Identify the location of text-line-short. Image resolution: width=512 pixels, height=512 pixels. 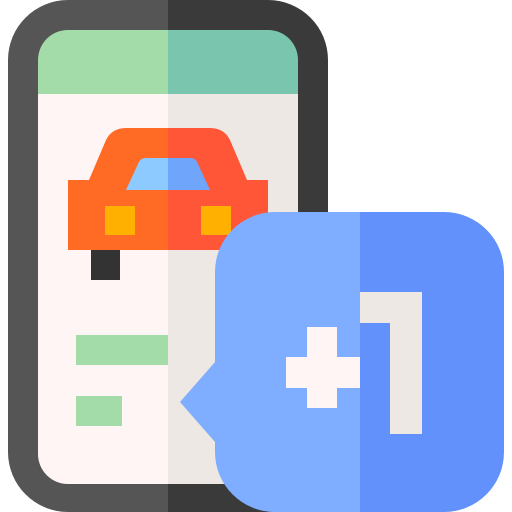
(99, 411).